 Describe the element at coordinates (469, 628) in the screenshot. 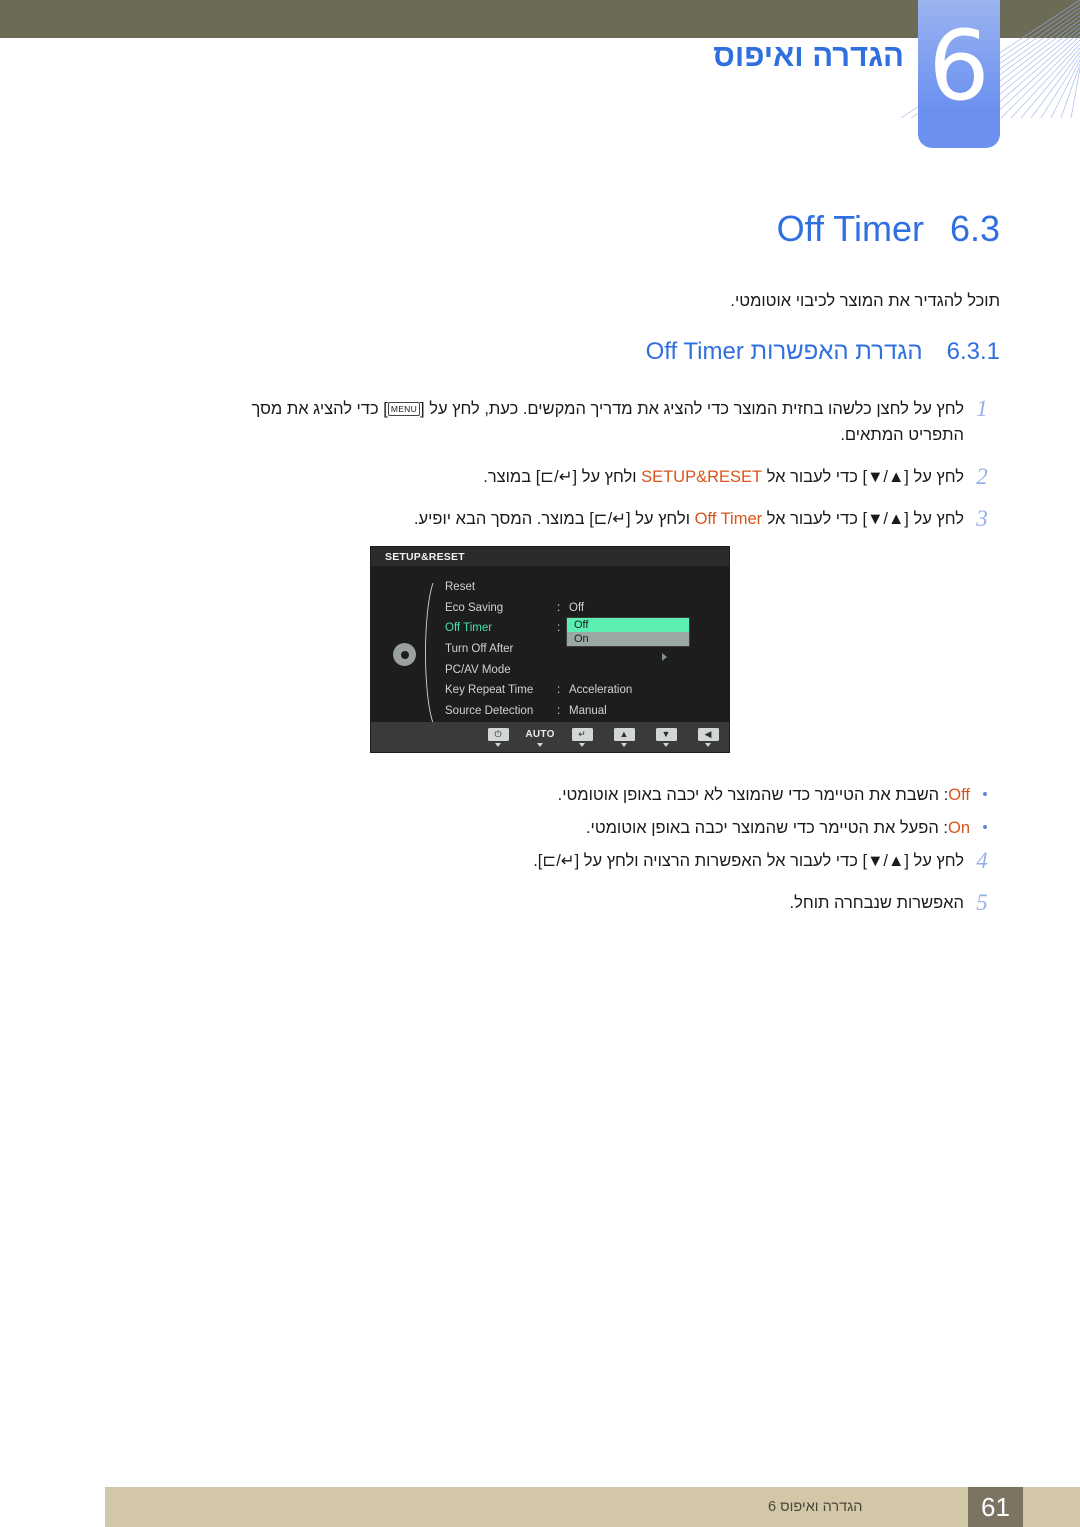

I see `osd-label: Off Timer` at that location.